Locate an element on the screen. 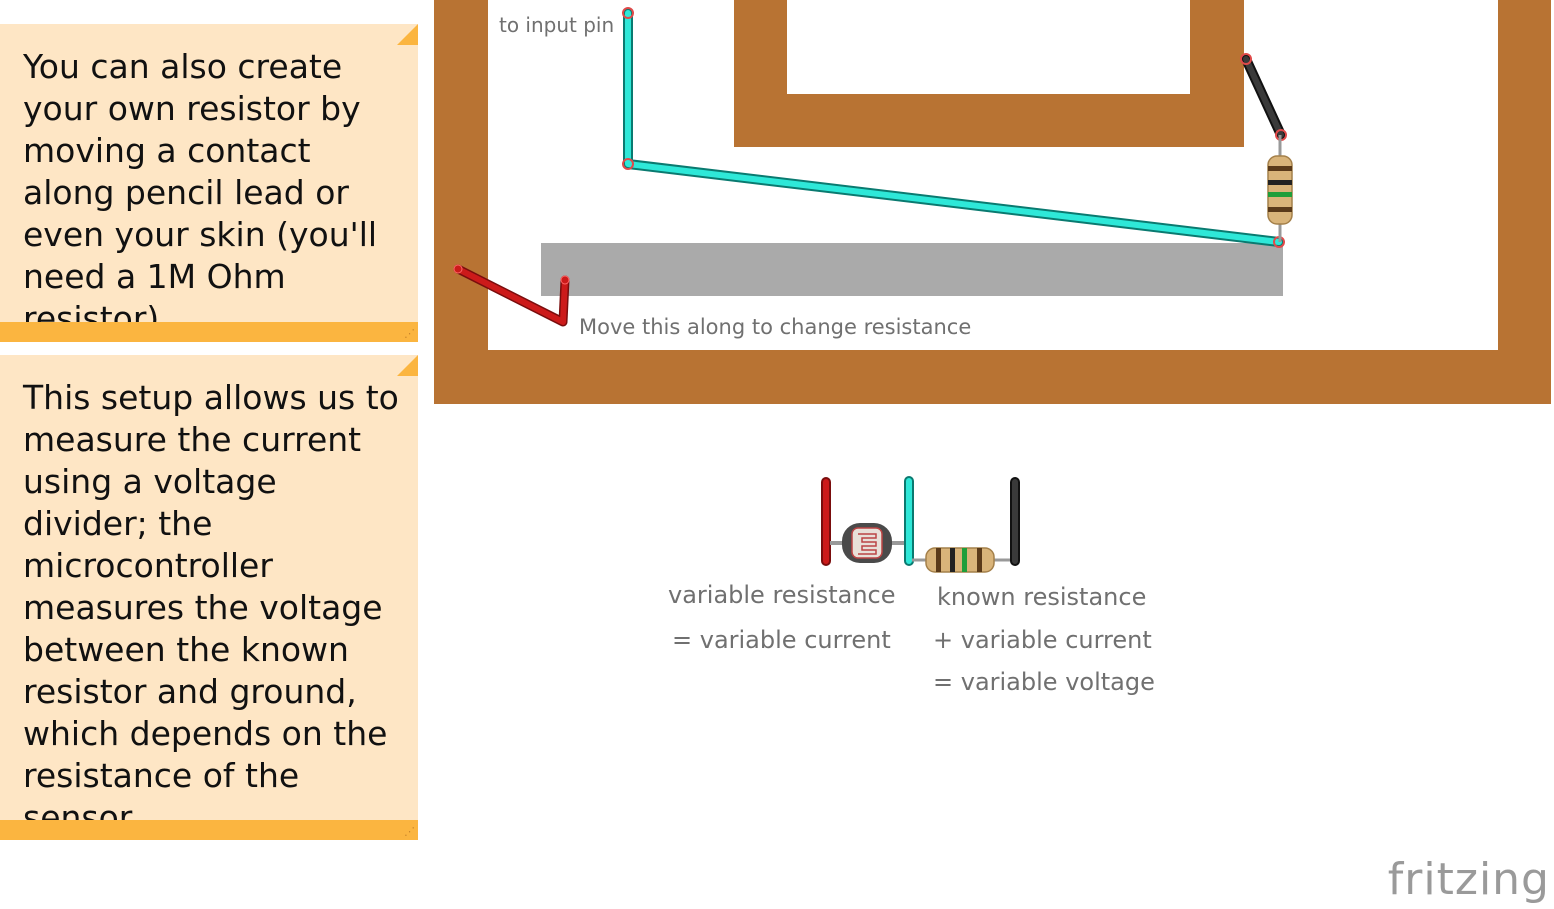 This screenshot has height=909, width=1554. known-resistance-label: known resistance is located at coordinates (1041, 597).